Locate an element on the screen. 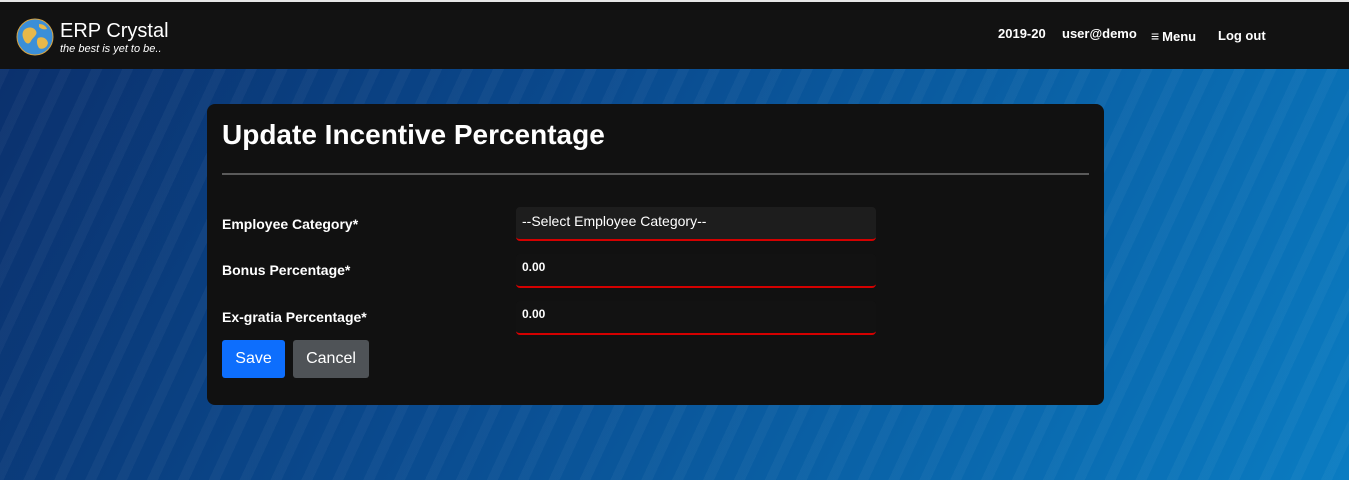  cancel-button: Cancel is located at coordinates (331, 359).